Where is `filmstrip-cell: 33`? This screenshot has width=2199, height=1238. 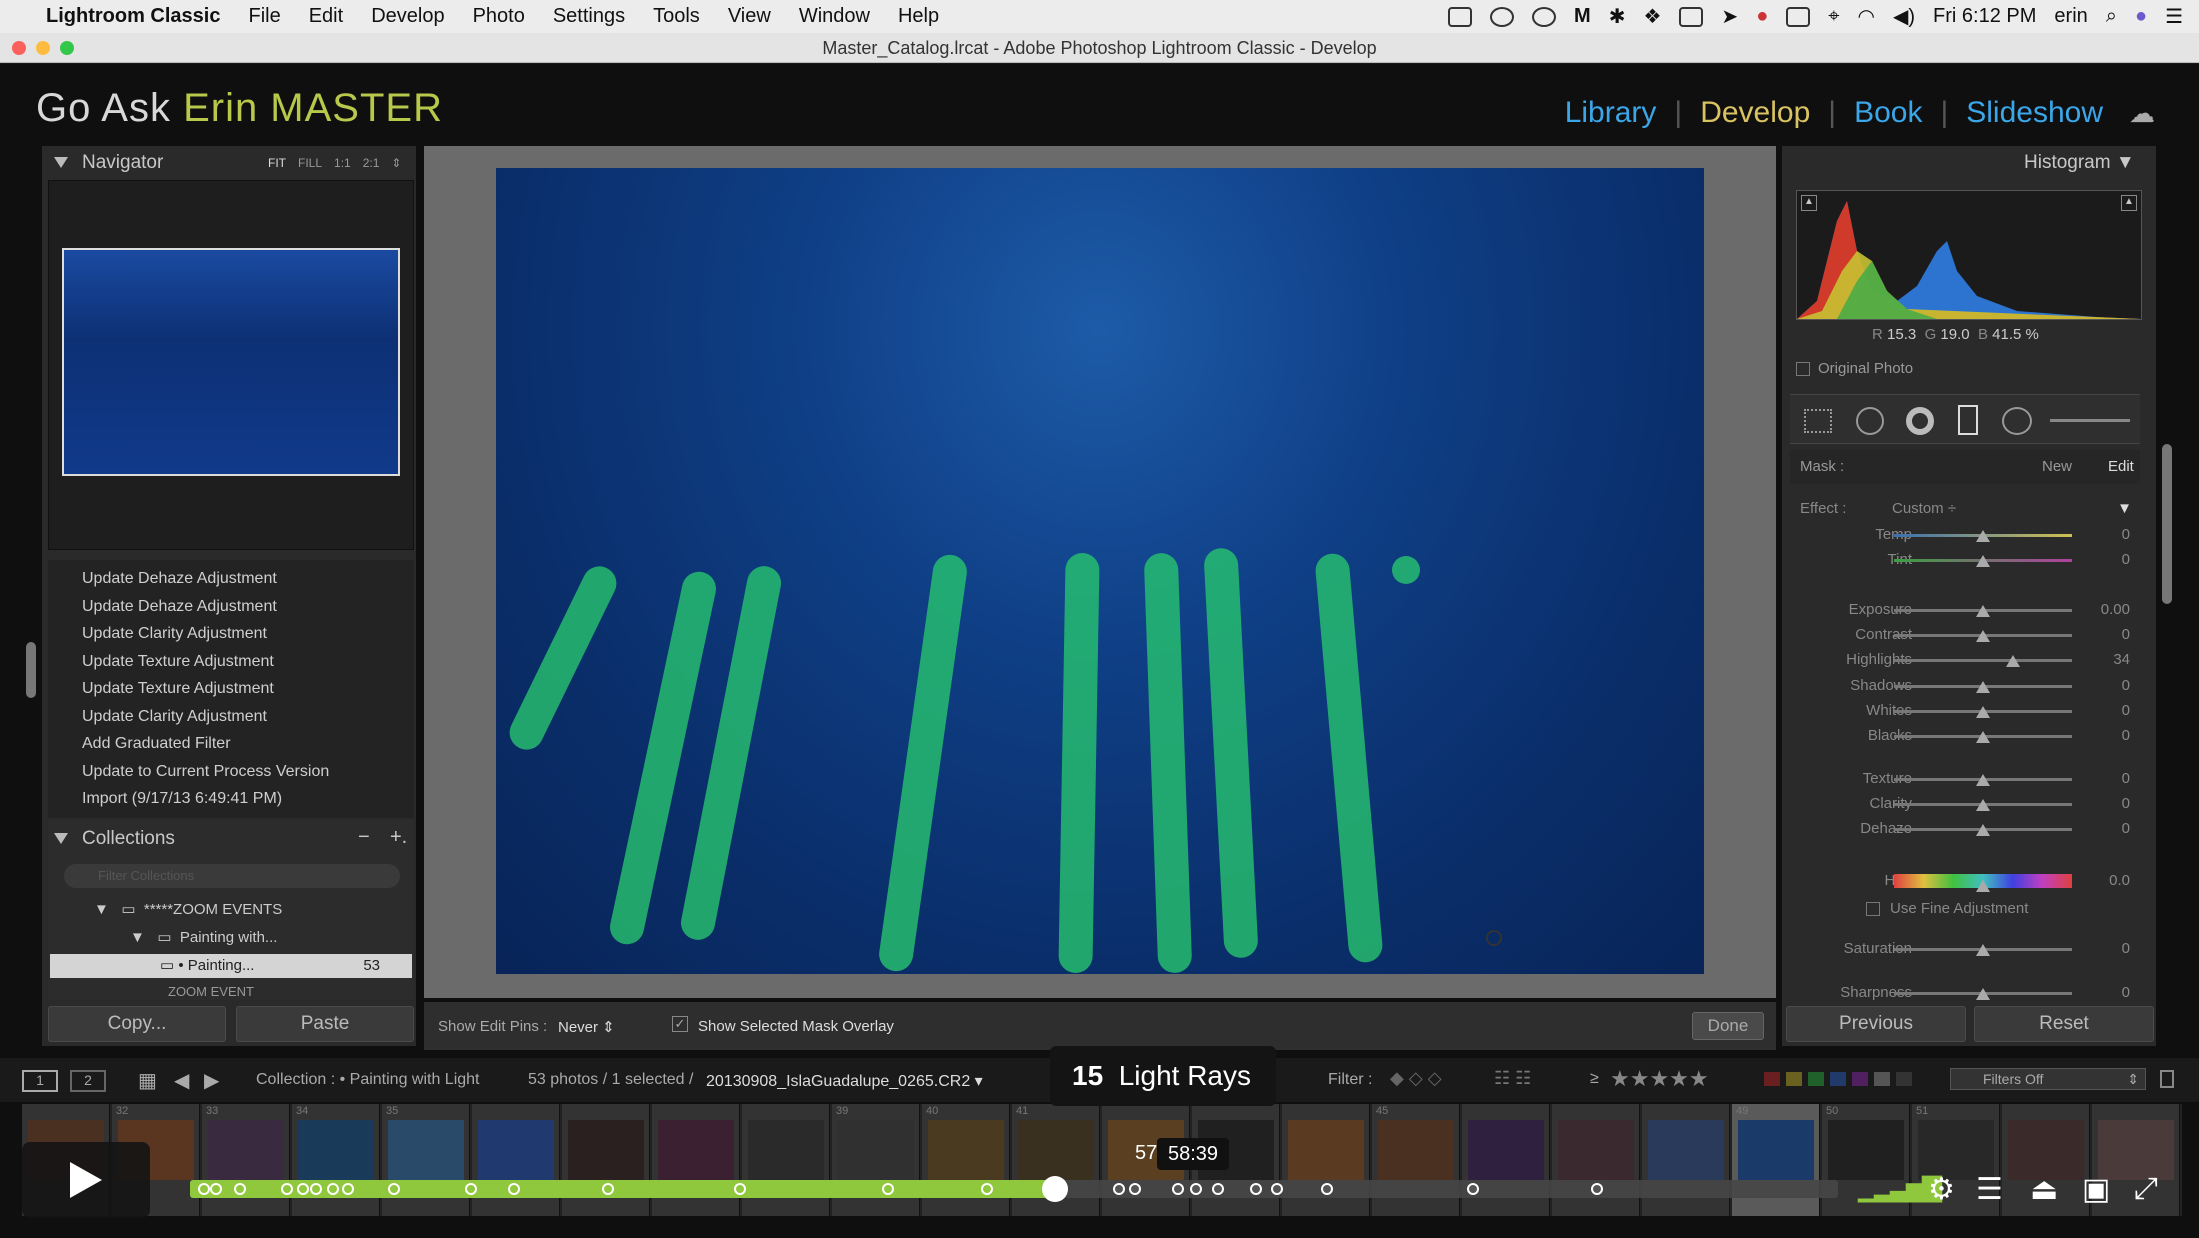
filmstrip-cell: 33 is located at coordinates (246, 1160).